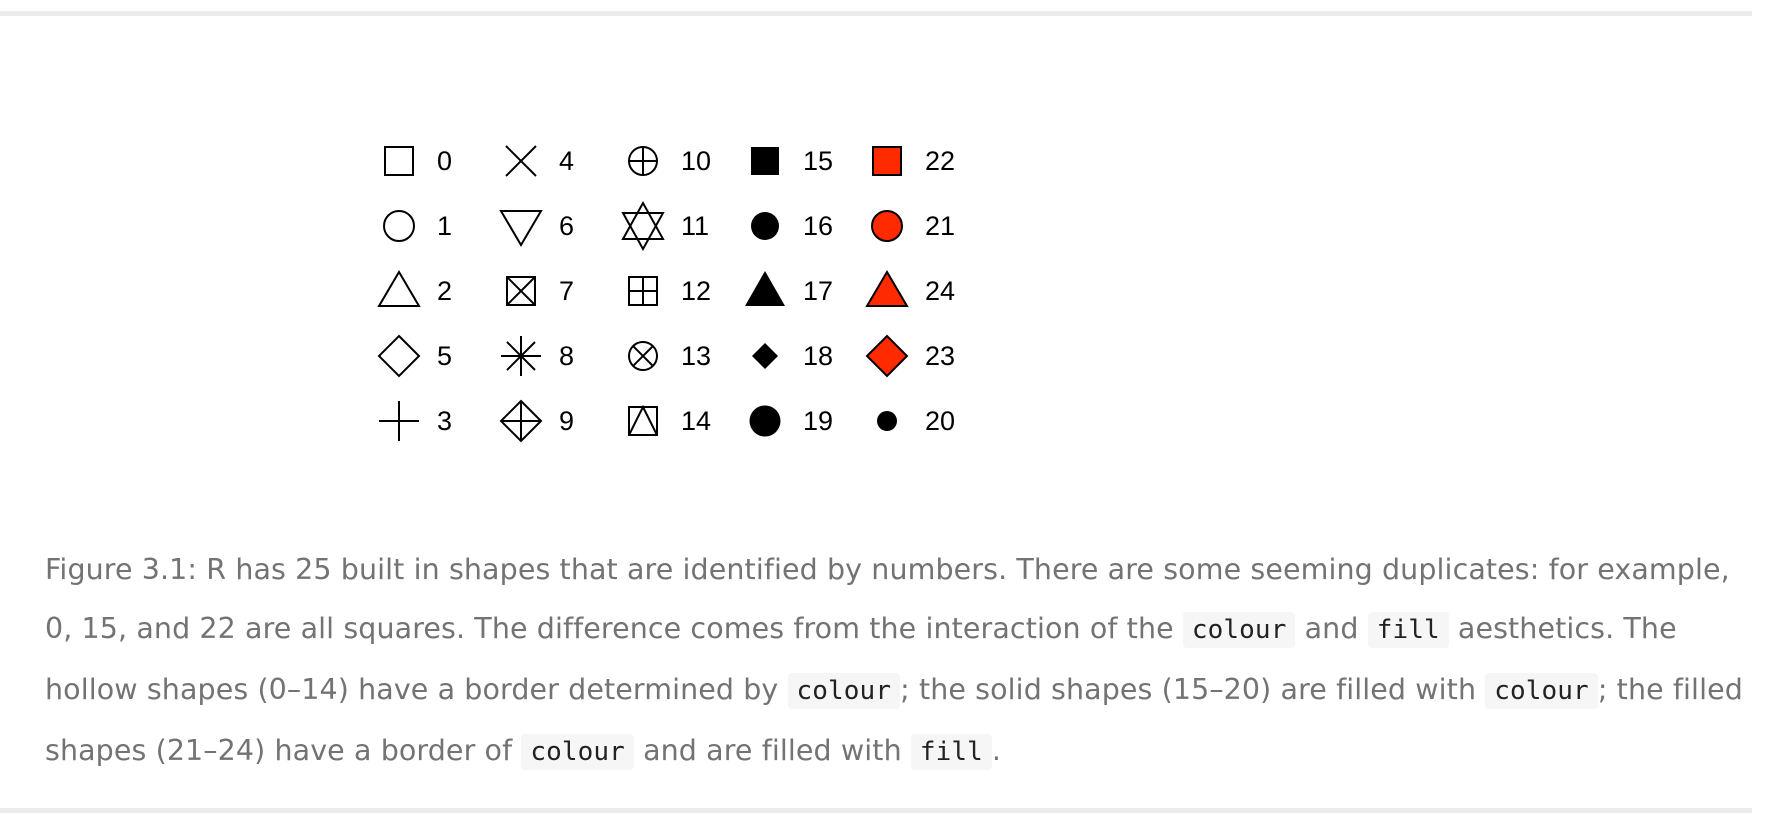 Image resolution: width=1769 pixels, height=815 pixels. I want to click on shape-14-icon, so click(643, 420).